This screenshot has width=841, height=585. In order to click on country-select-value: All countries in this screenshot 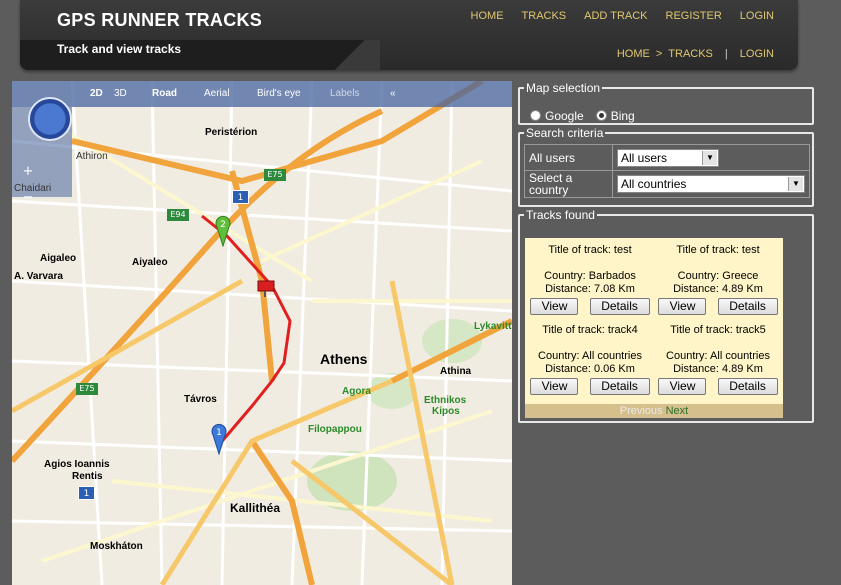, I will do `click(654, 184)`.